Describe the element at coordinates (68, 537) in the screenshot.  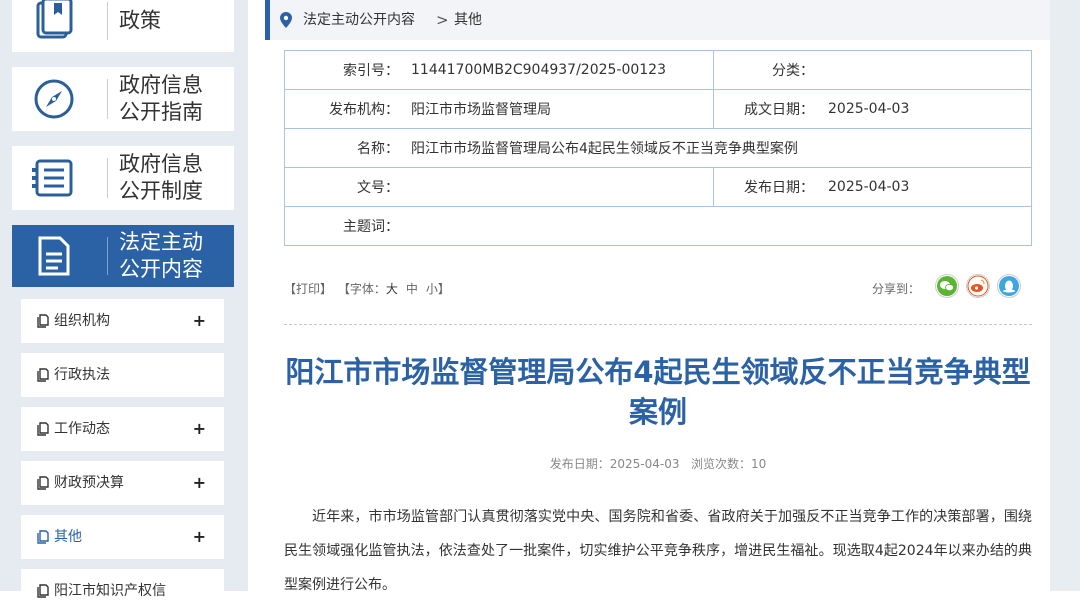
I see `sidebar-item-label: 其他` at that location.